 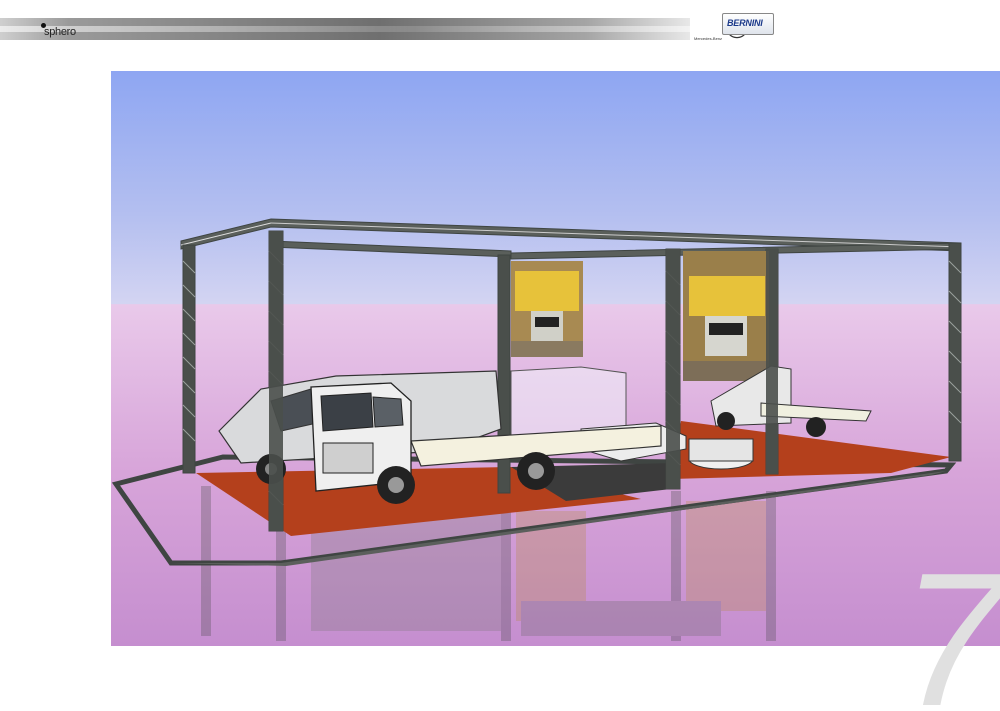 I want to click on bernini-logo-text: BERNINI, so click(x=745, y=23).